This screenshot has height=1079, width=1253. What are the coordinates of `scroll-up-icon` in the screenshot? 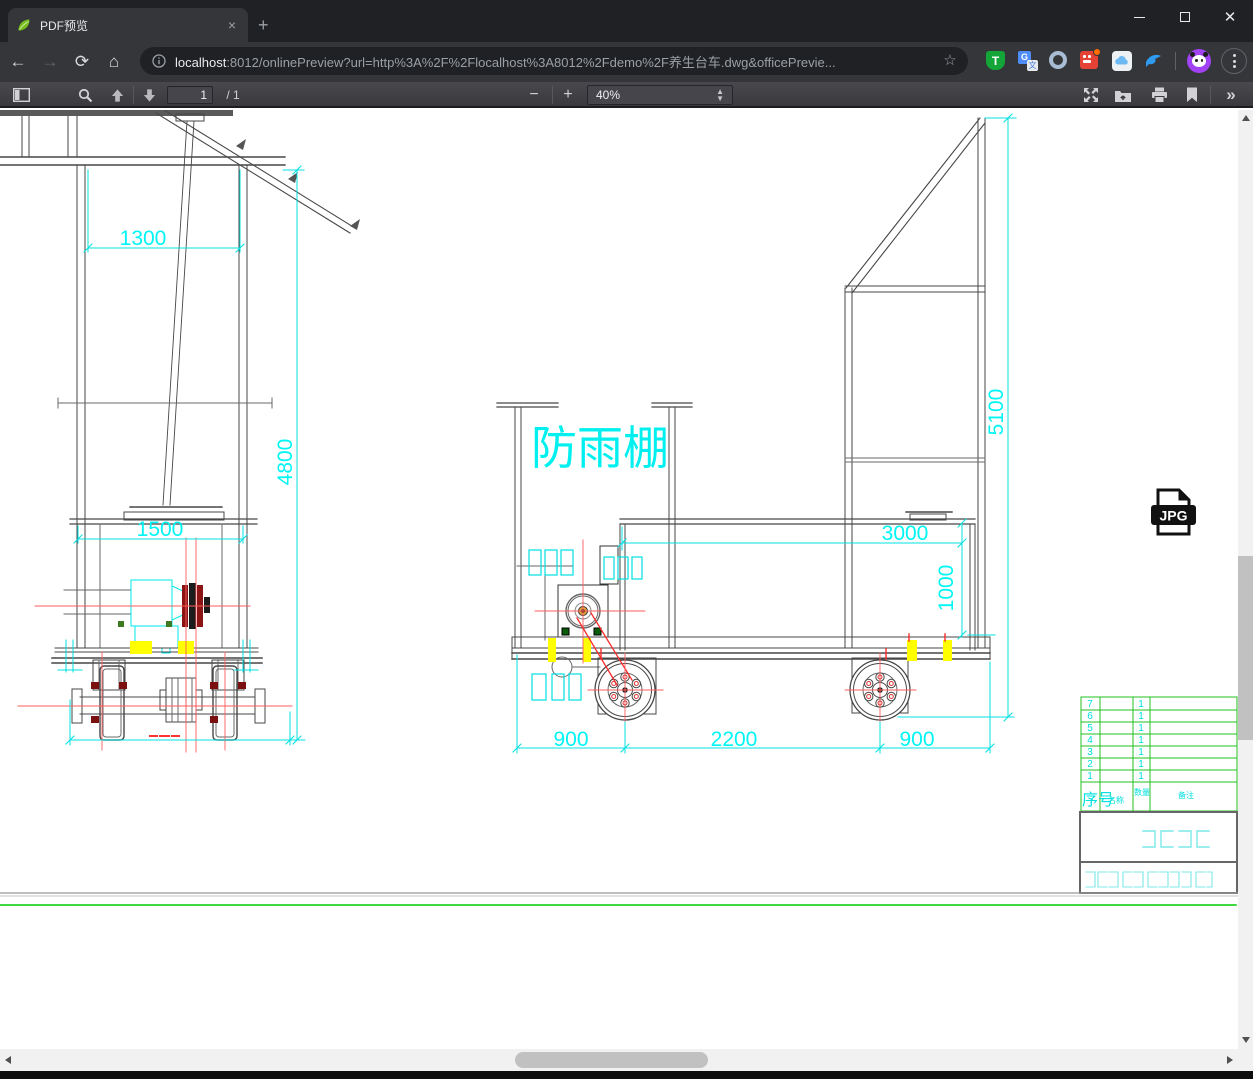 It's located at (1246, 118).